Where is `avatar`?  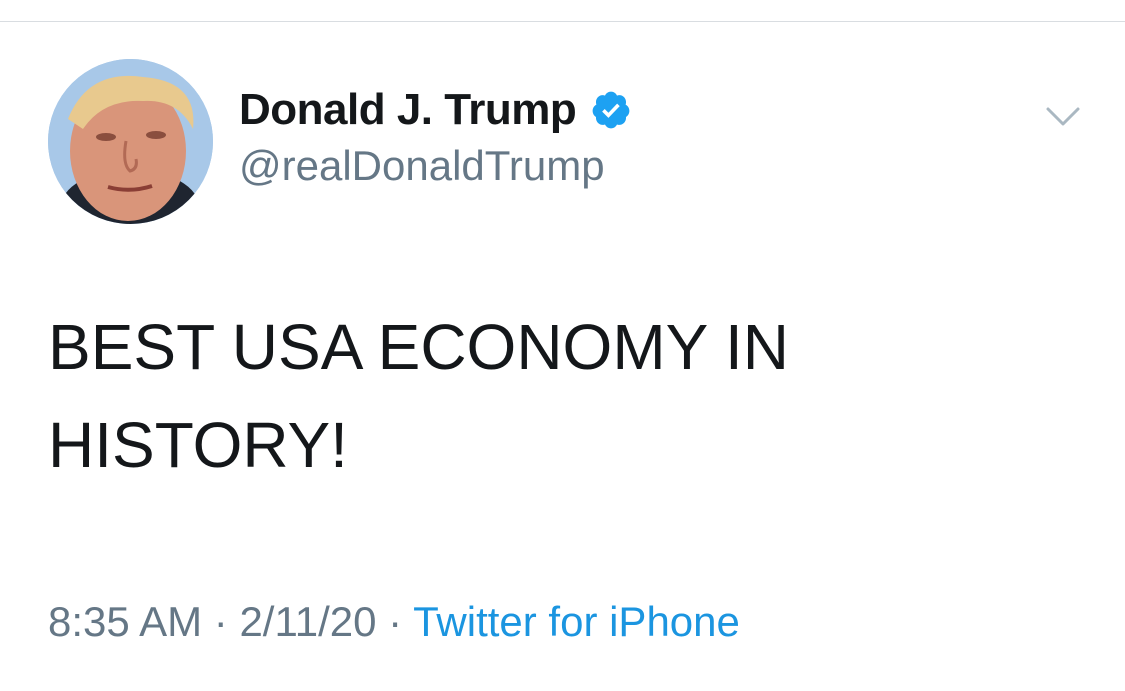 avatar is located at coordinates (130, 141).